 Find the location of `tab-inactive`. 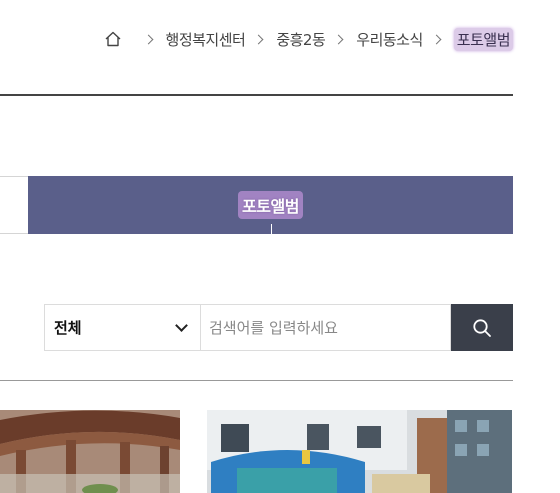

tab-inactive is located at coordinates (14, 205).